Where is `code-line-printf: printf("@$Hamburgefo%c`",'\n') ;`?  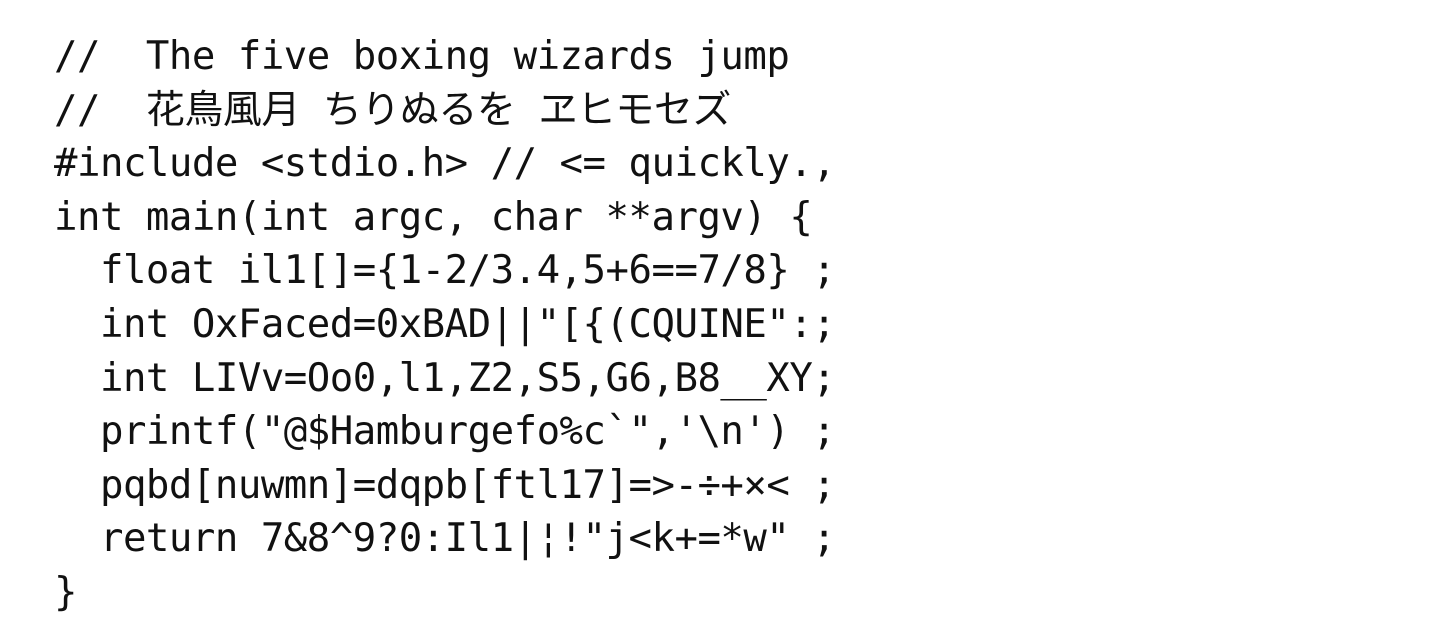
code-line-printf: printf("@$Hamburgefo%c`",'\n') ; is located at coordinates (445, 432).